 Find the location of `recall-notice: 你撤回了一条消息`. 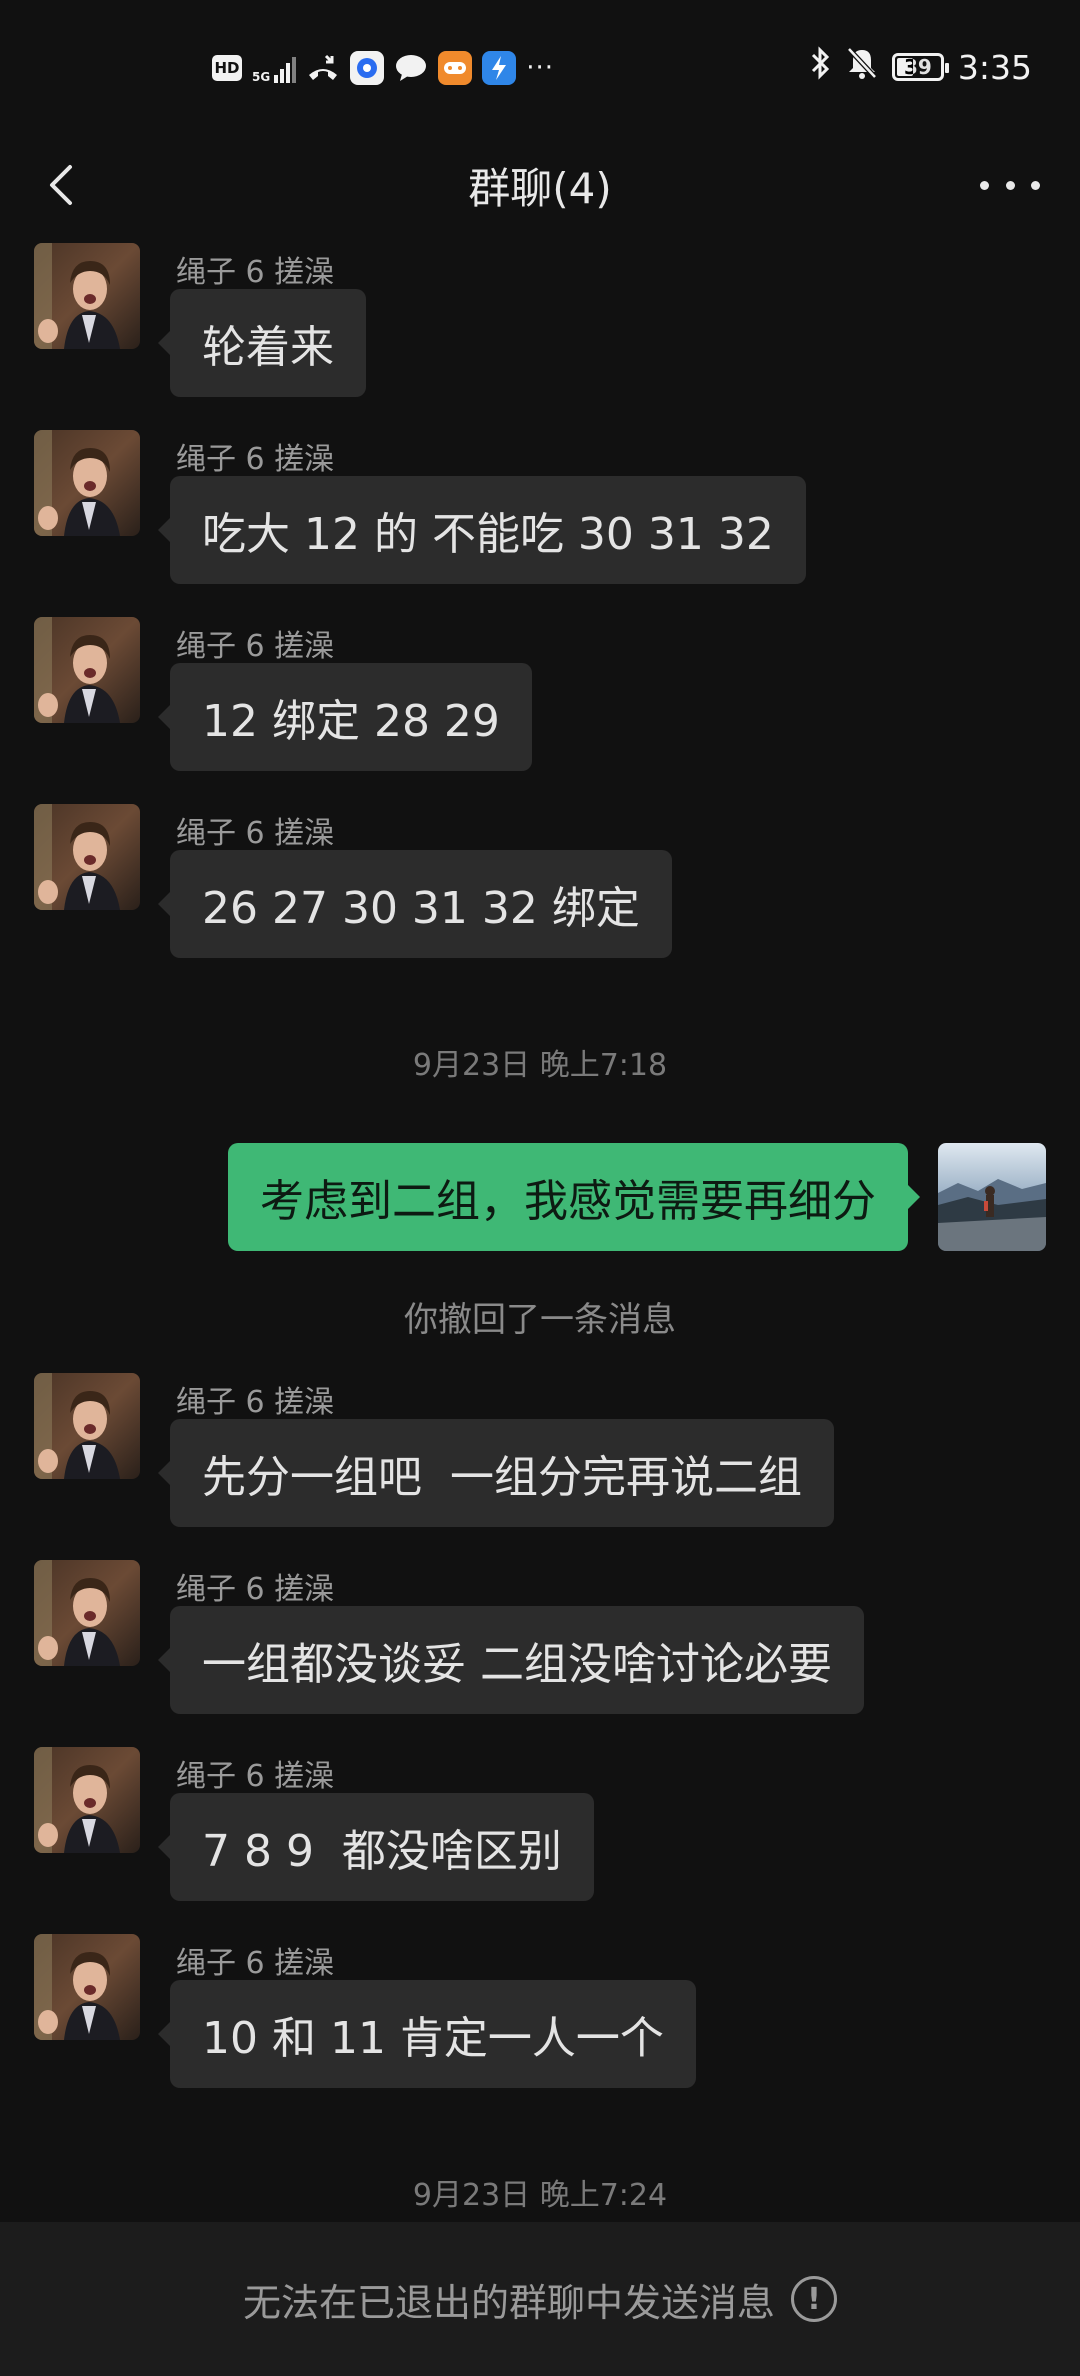

recall-notice: 你撤回了一条消息 is located at coordinates (540, 1320).